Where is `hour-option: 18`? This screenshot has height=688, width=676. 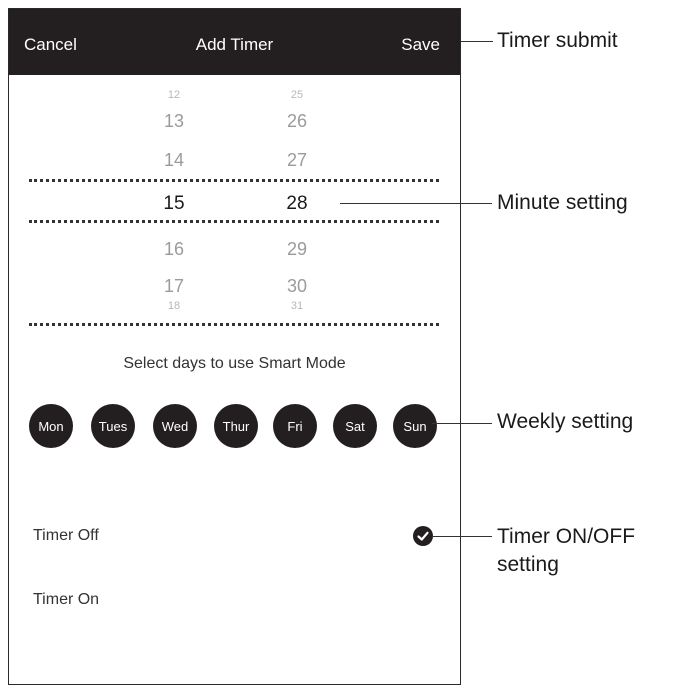 hour-option: 18 is located at coordinates (174, 306).